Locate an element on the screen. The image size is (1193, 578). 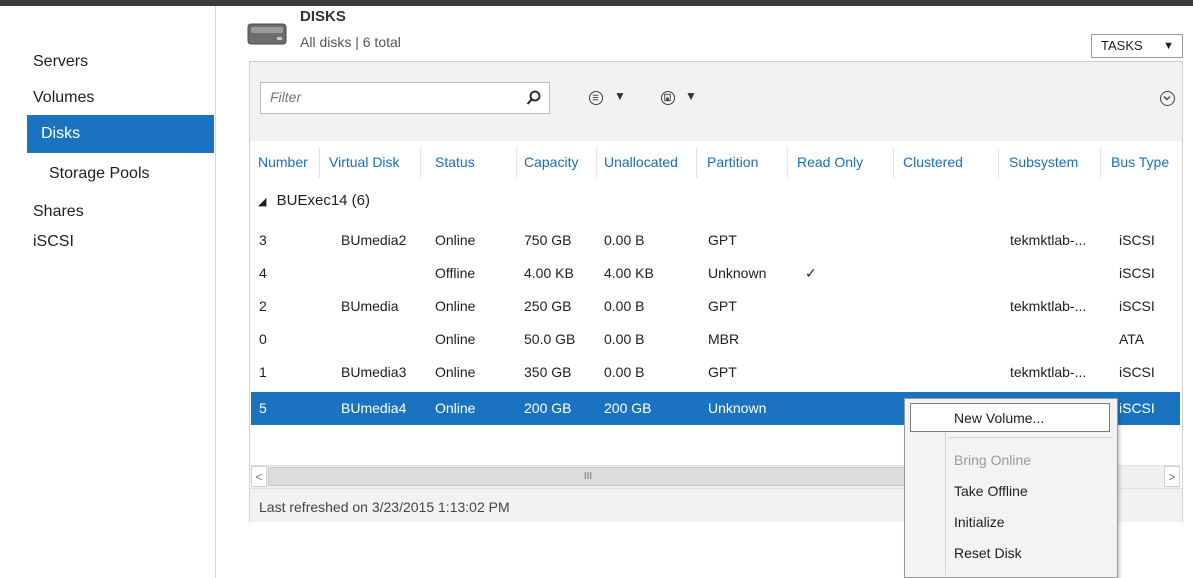
tasks-button: TASKS ▼ is located at coordinates (1137, 46).